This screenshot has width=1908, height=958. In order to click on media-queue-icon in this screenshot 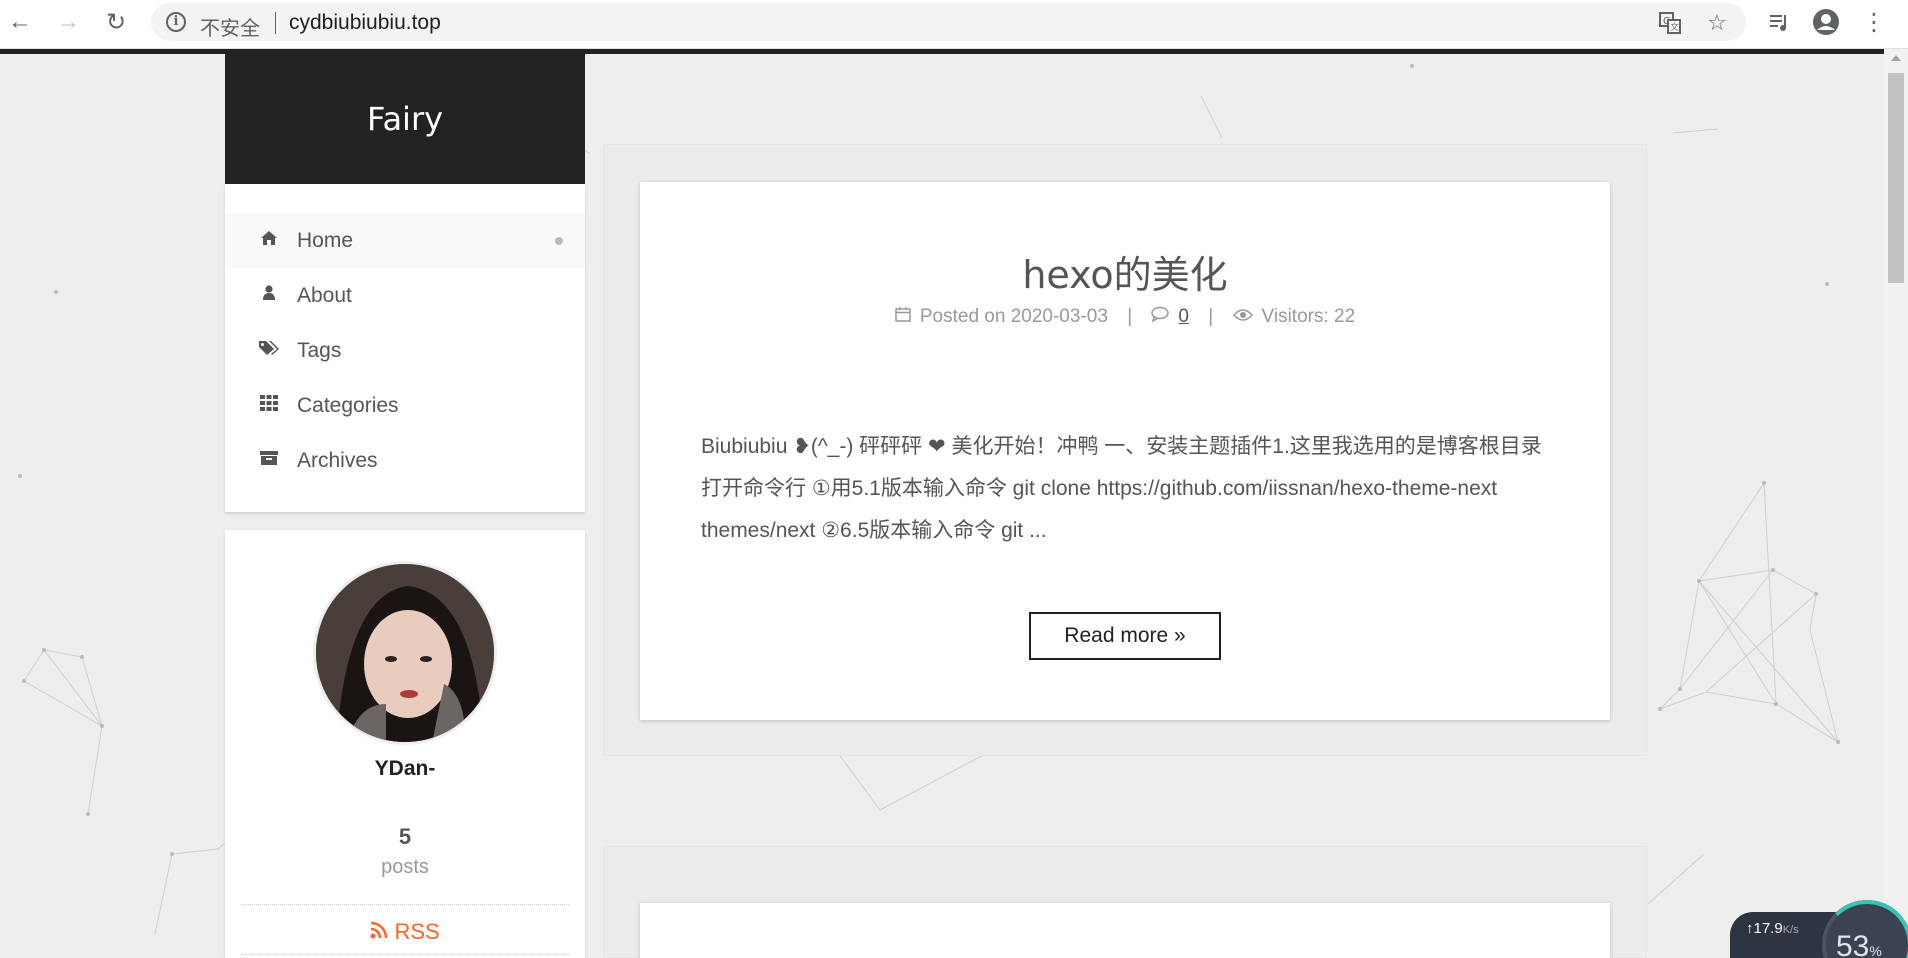, I will do `click(1779, 22)`.